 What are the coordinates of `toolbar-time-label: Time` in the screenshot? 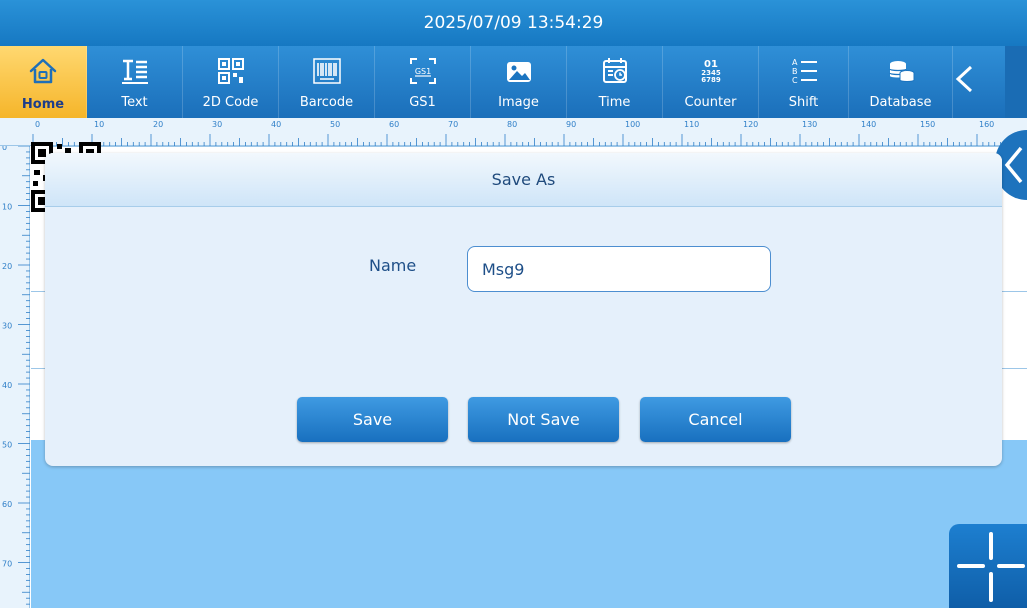 It's located at (614, 102).